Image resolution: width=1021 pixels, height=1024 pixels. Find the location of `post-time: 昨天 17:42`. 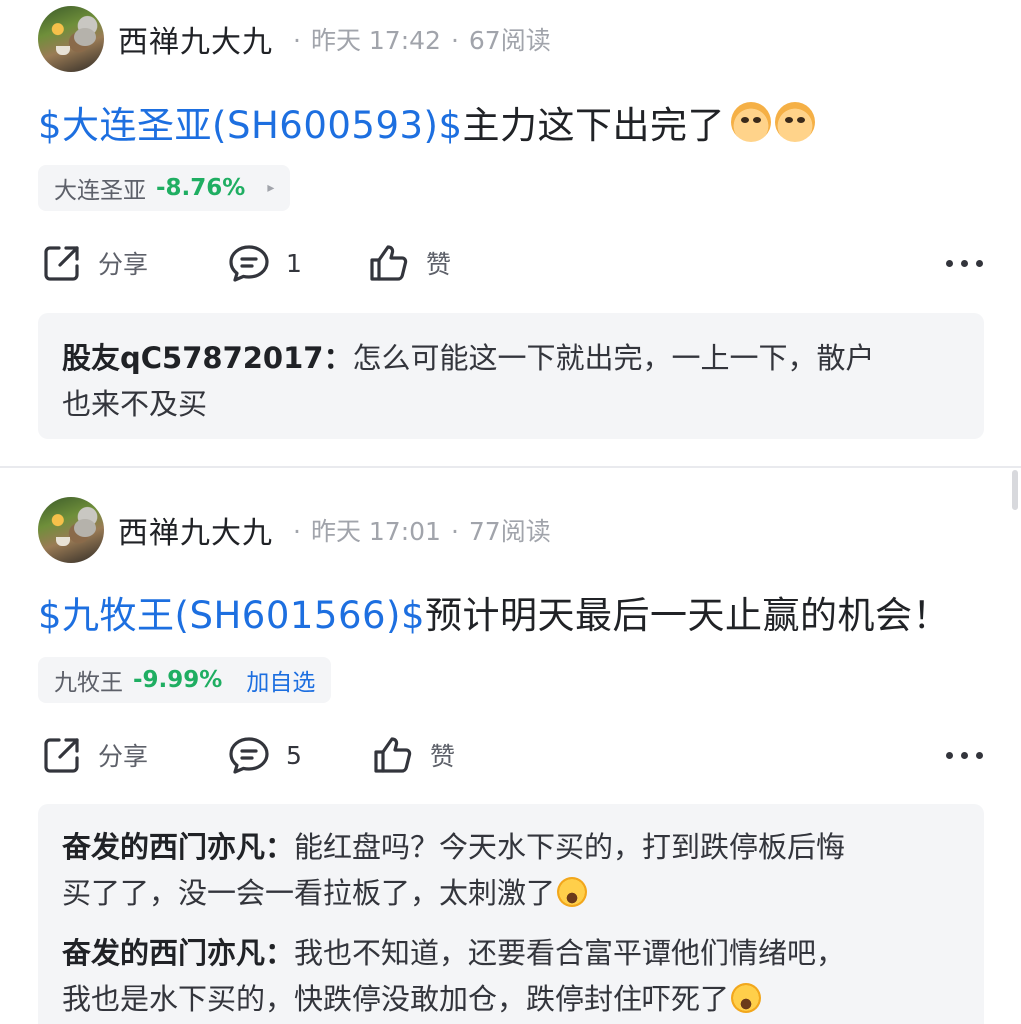

post-time: 昨天 17:42 is located at coordinates (375, 40).